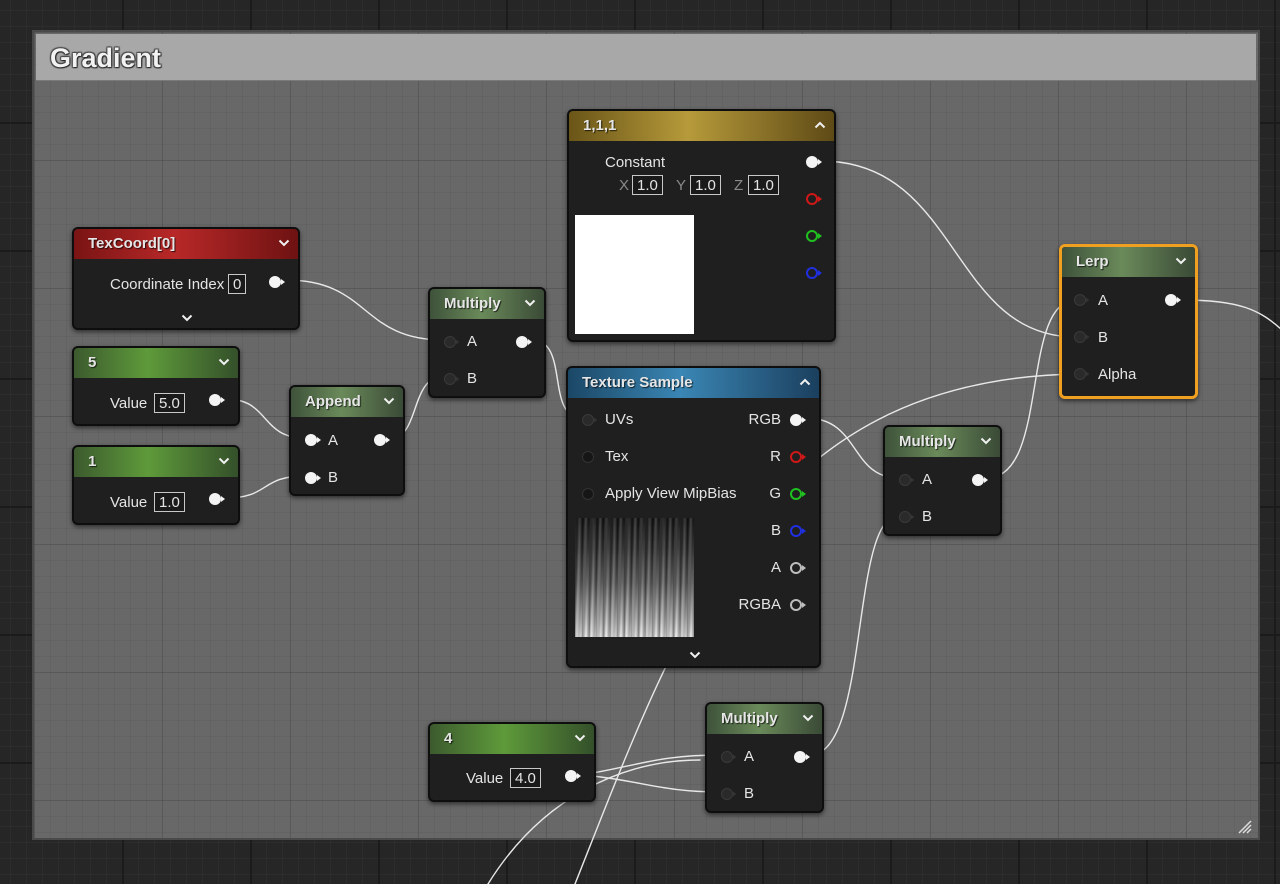 The width and height of the screenshot is (1280, 884). I want to click on node-header: 1, so click(156, 462).